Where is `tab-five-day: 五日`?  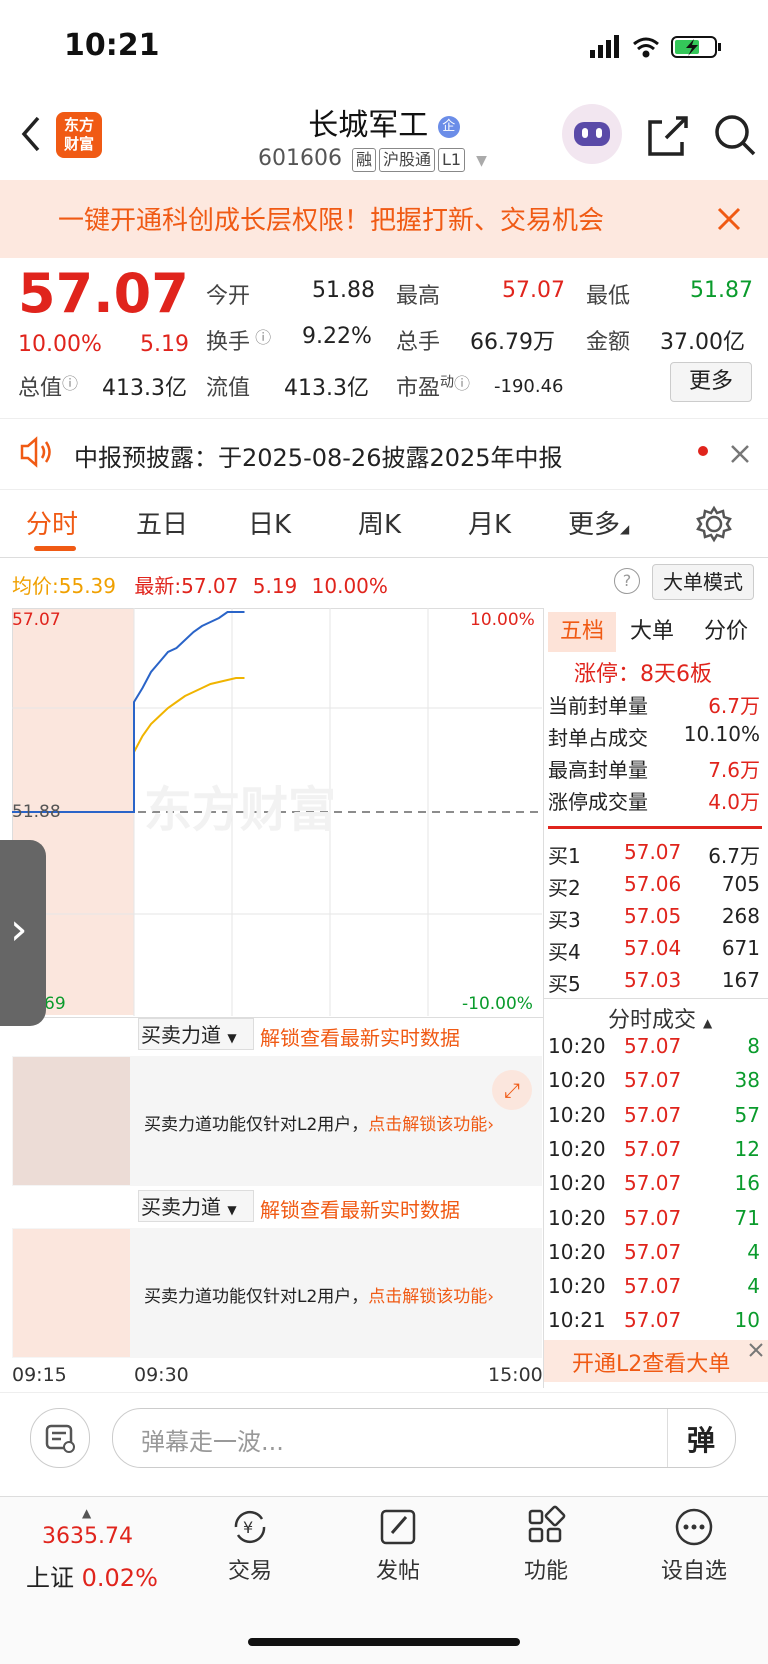 tab-five-day: 五日 is located at coordinates (162, 522).